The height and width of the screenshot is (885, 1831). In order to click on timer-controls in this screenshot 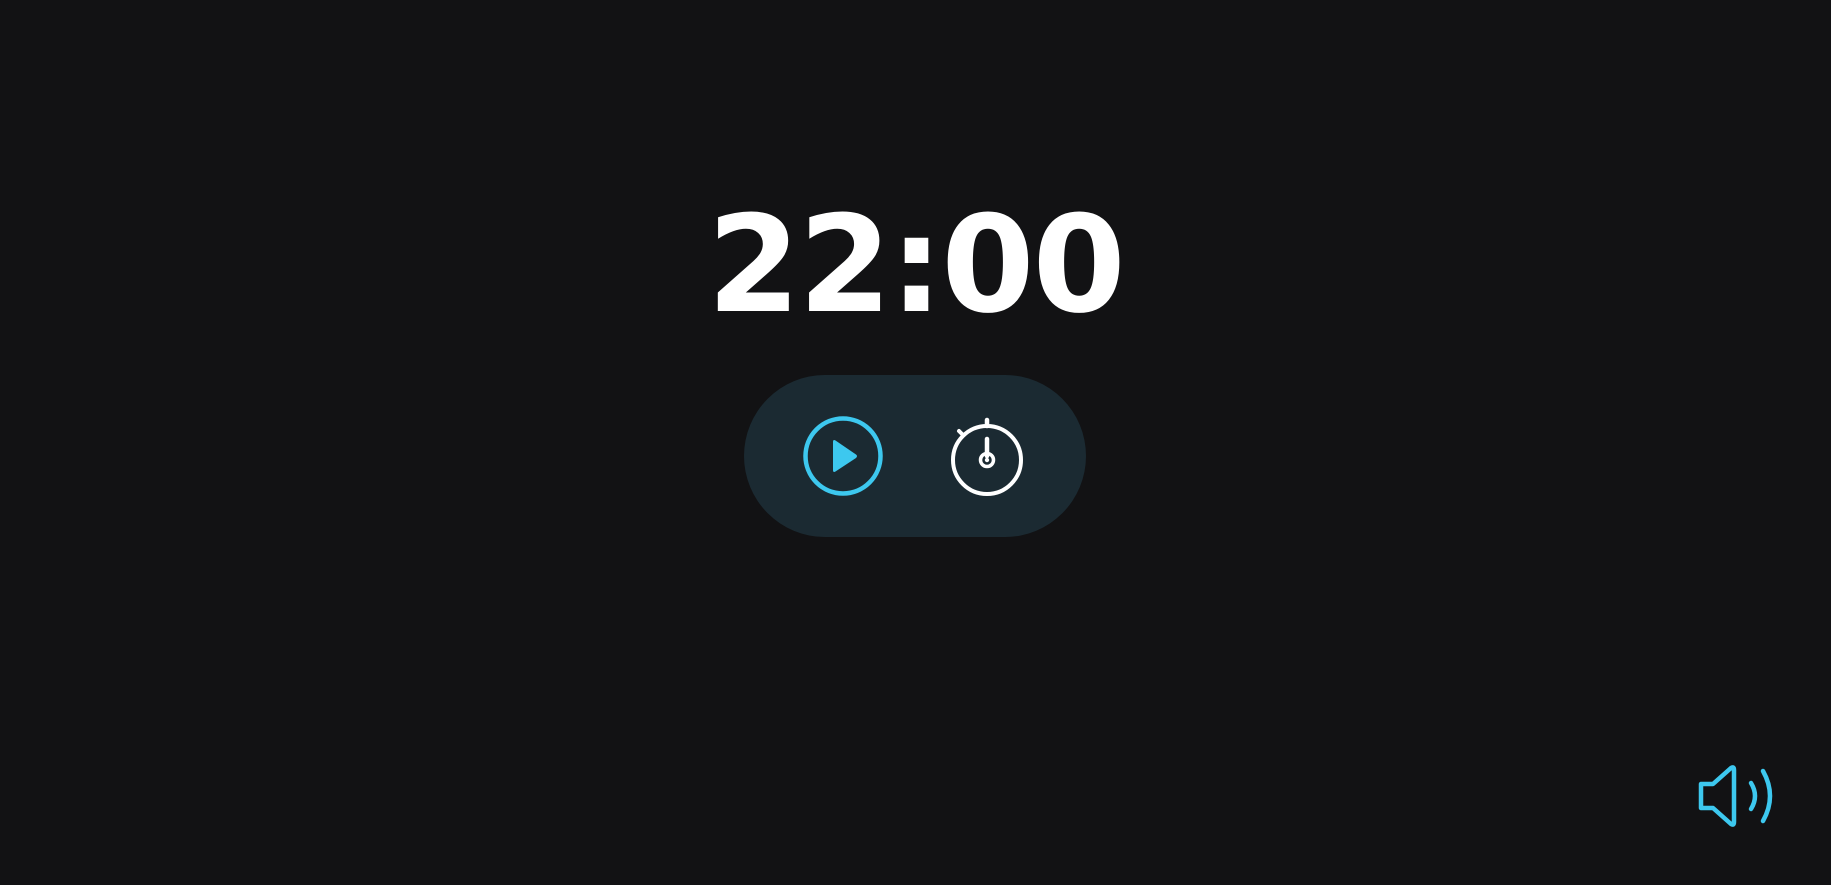, I will do `click(915, 456)`.